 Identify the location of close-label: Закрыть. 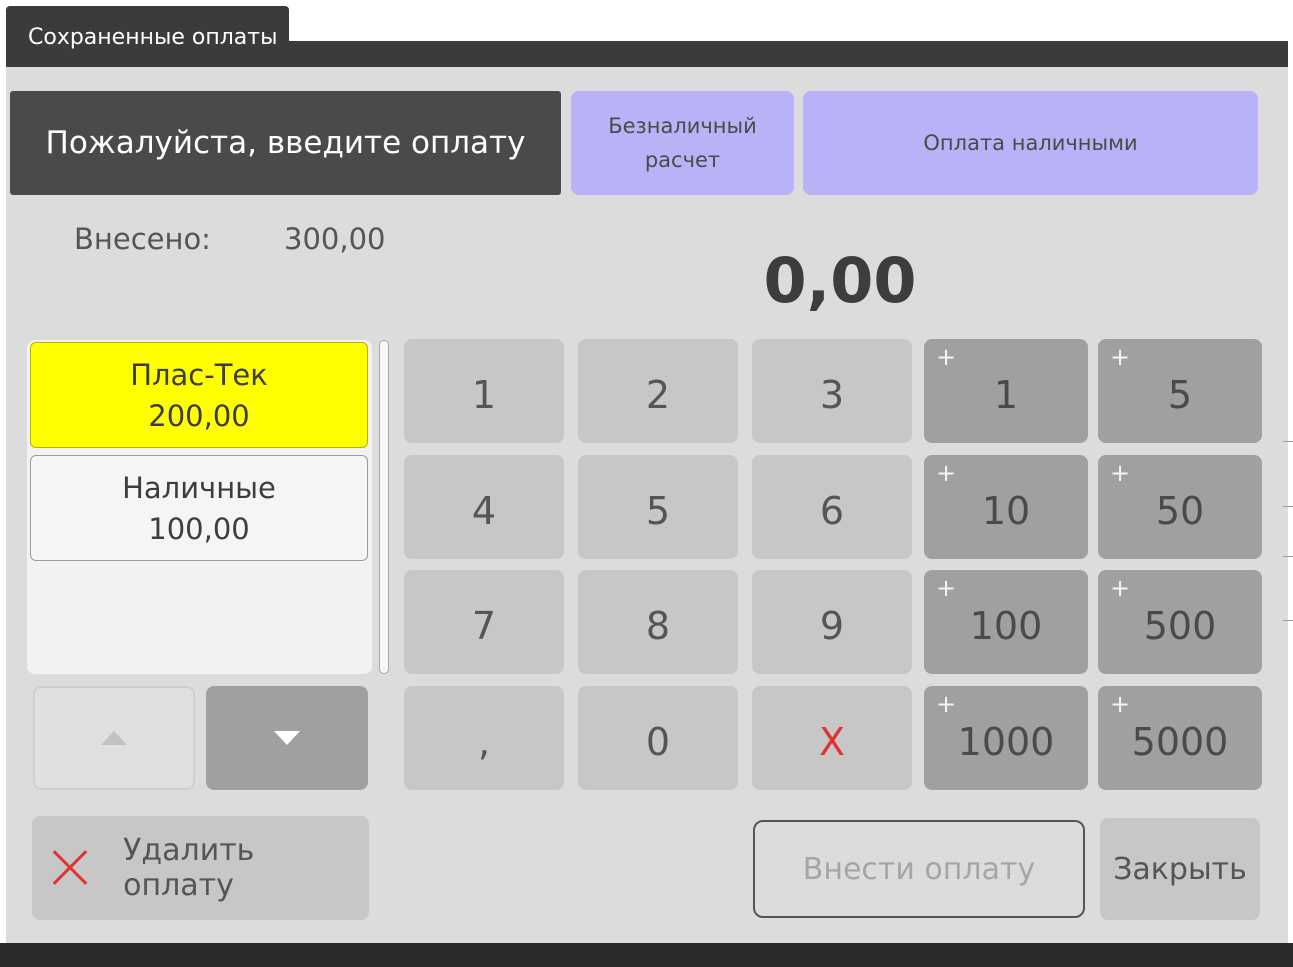
(1180, 869).